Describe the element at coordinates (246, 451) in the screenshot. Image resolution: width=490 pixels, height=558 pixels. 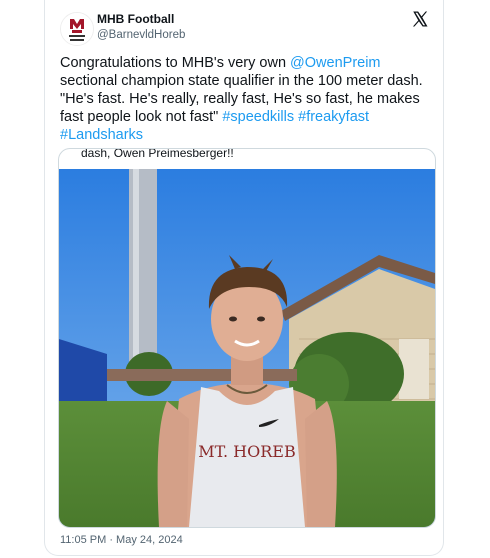
I see `shirt-text: MT. HOREB` at that location.